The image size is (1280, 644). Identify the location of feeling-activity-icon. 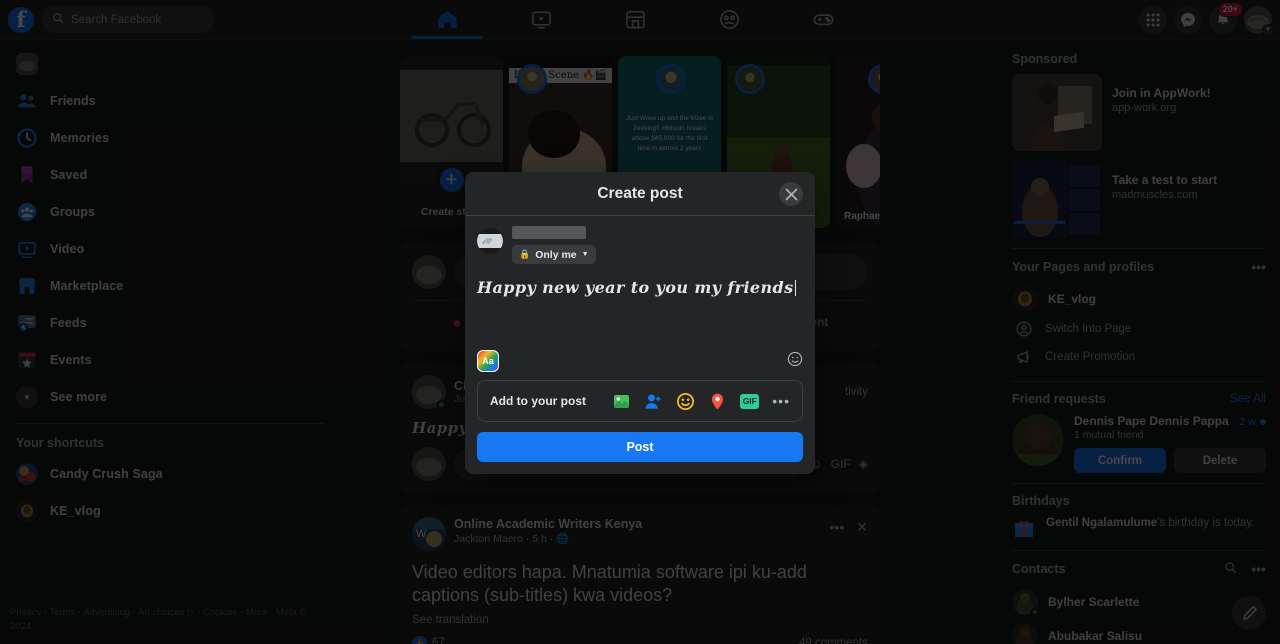
(685, 401).